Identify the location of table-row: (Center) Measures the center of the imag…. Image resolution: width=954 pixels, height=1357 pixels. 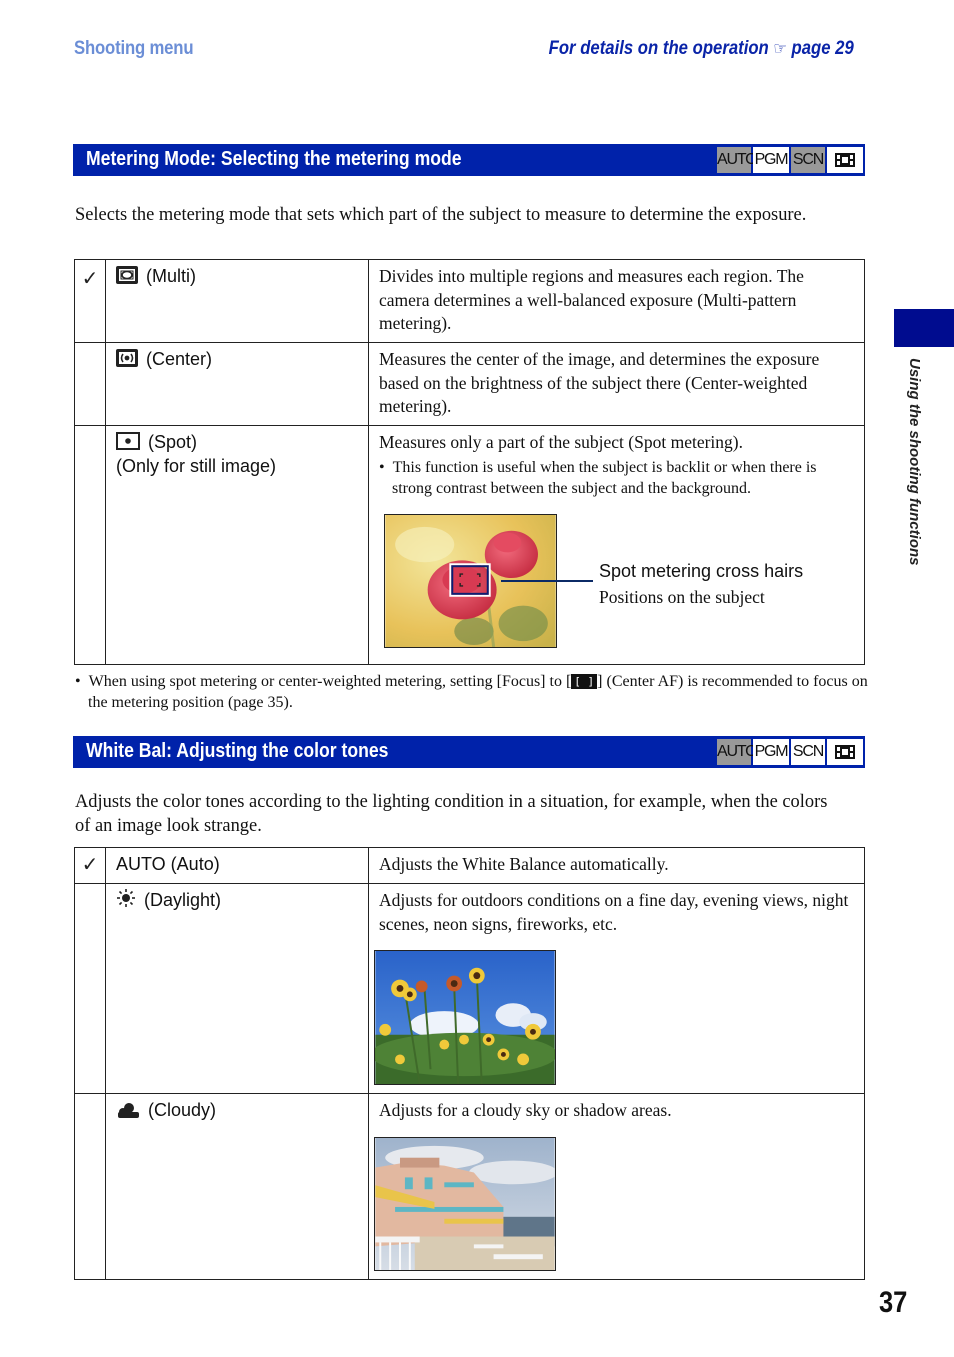
(469, 384).